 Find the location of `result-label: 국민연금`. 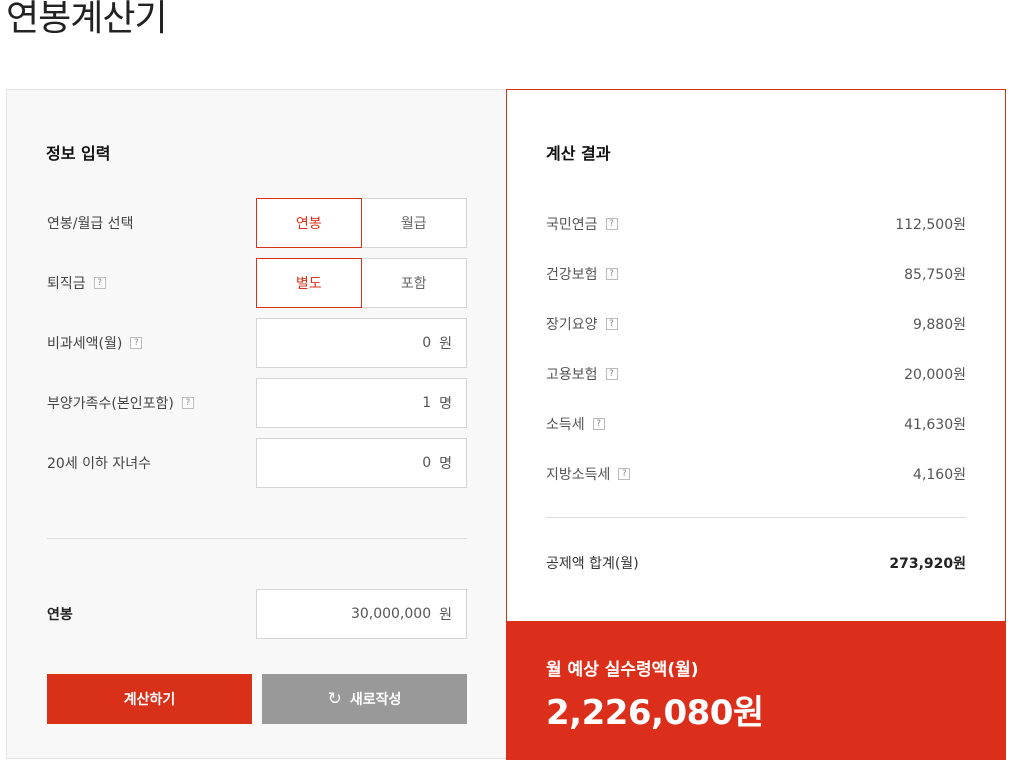

result-label: 국민연금 is located at coordinates (572, 225).